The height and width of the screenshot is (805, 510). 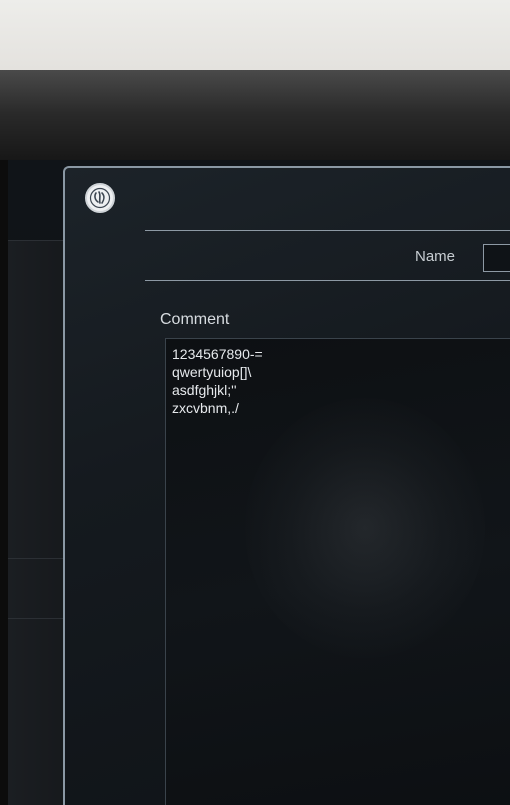 What do you see at coordinates (327, 230) in the screenshot?
I see `header-divider` at bounding box center [327, 230].